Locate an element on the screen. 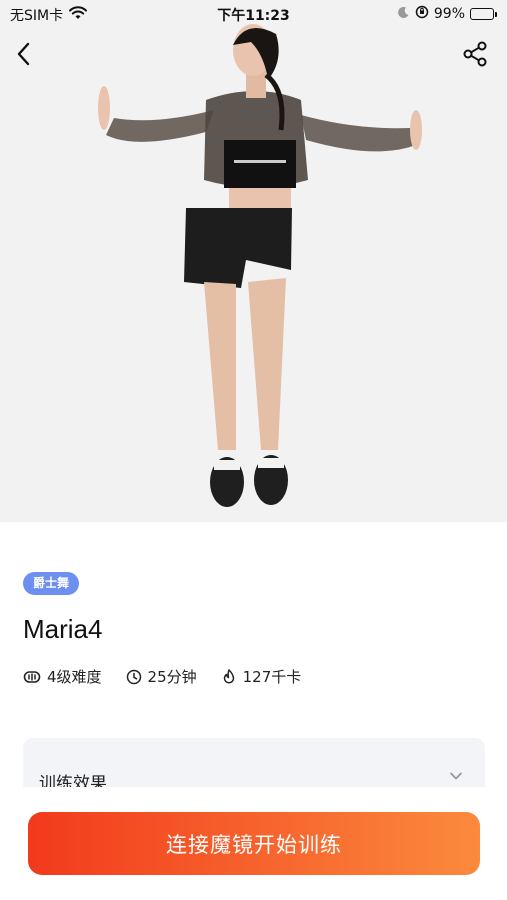 The height and width of the screenshot is (900, 507). back-button is located at coordinates (24, 54).